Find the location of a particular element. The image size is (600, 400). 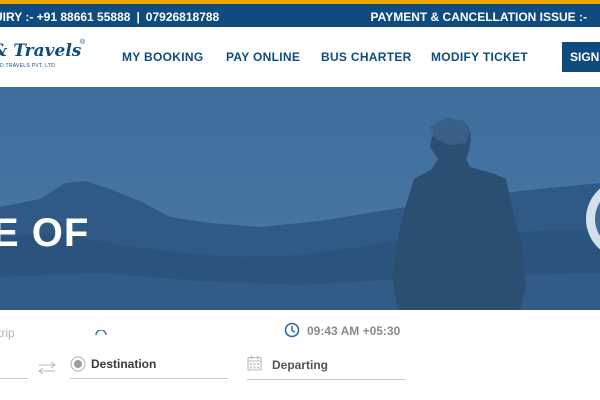

contact-numbers: UIRY :- +91 88661 55888 | 07926818788 is located at coordinates (109, 17).